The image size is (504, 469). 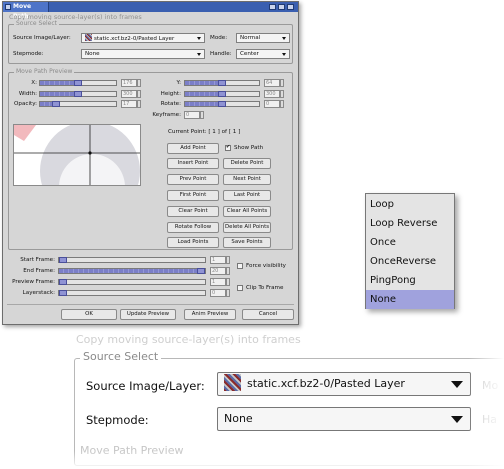 What do you see at coordinates (220, 282) in the screenshot?
I see `preview-frame-spin: 1` at bounding box center [220, 282].